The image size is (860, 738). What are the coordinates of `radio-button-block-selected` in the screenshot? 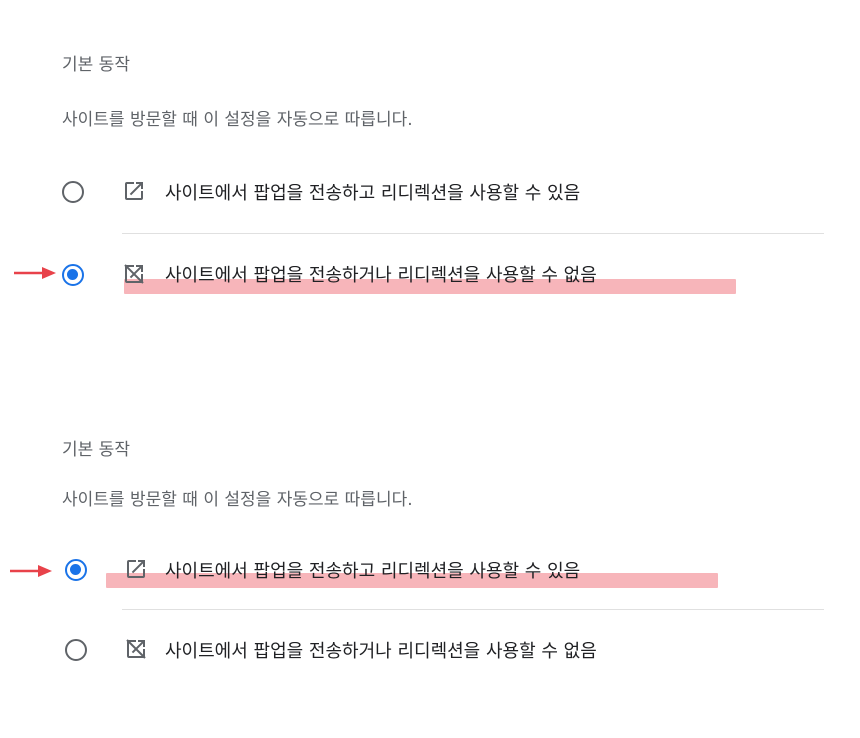 It's located at (73, 275).